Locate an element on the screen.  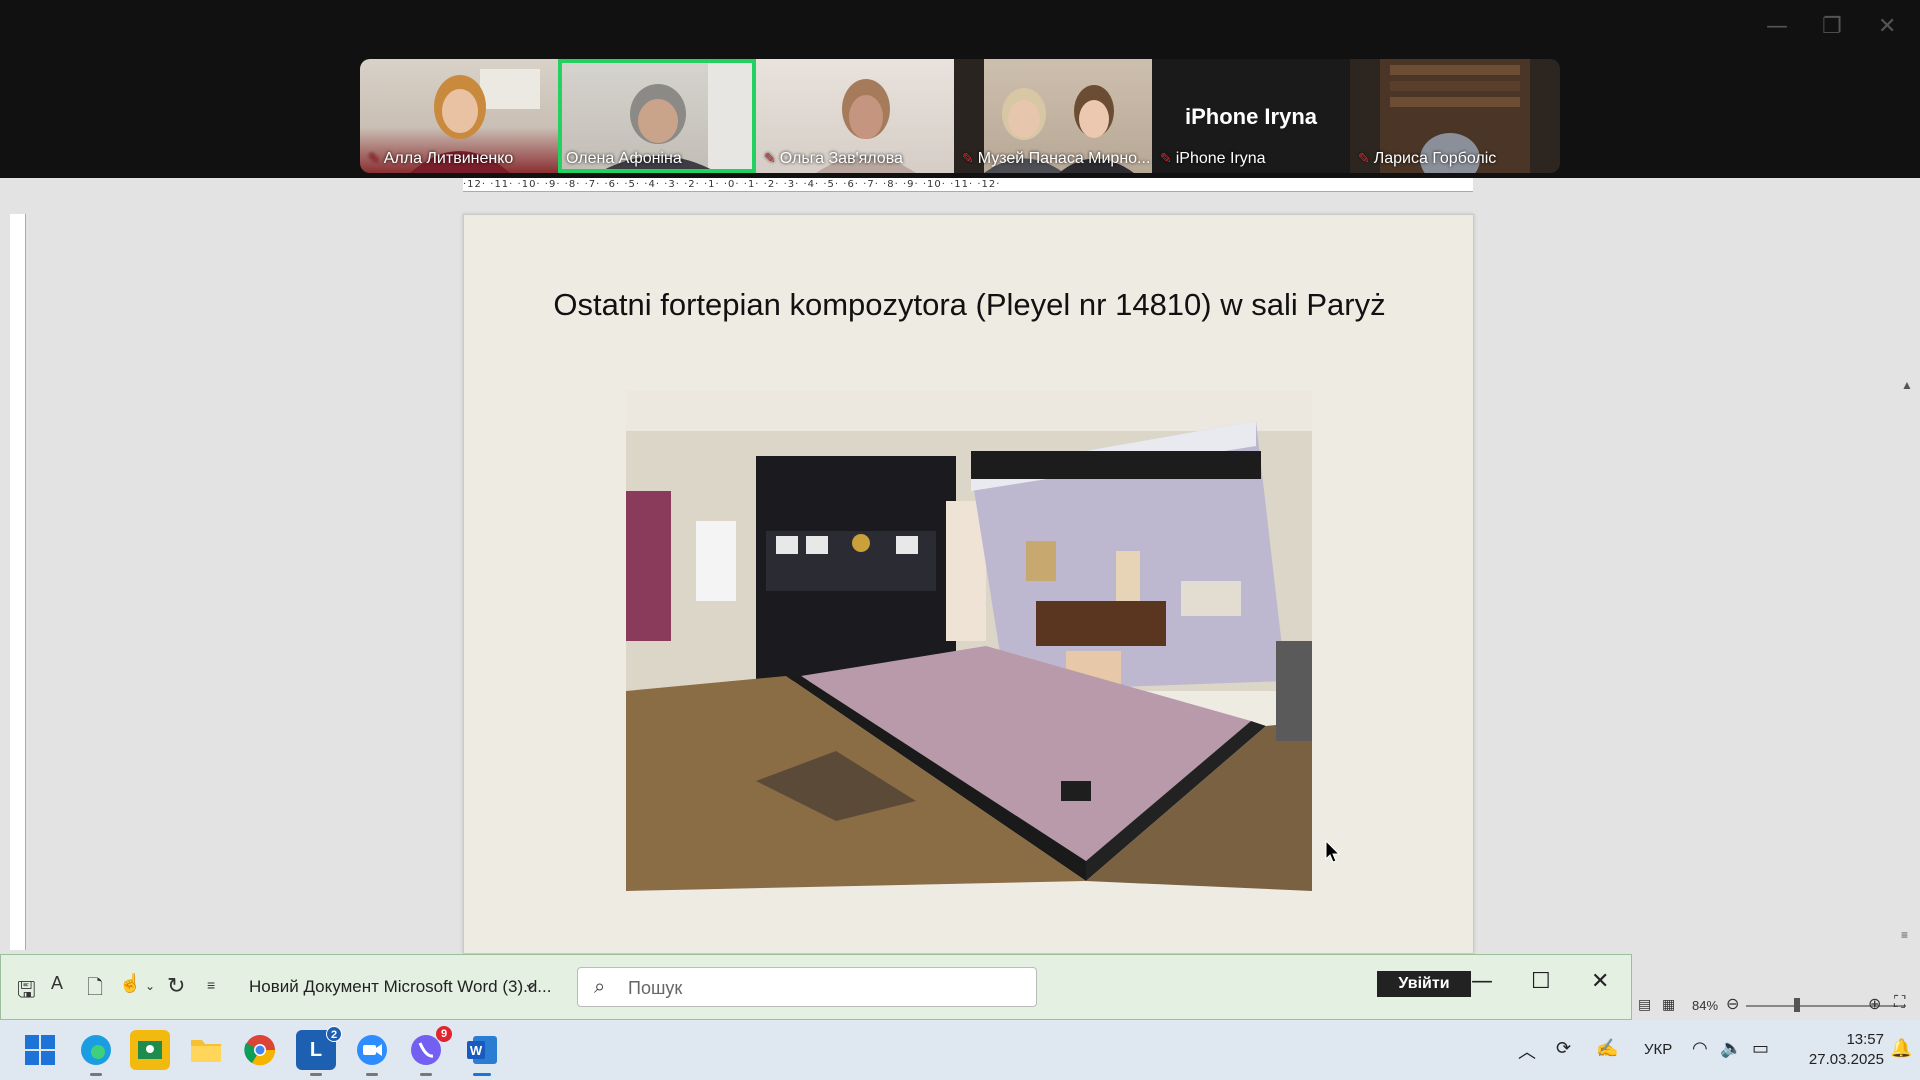
battery-icon: ▭ is located at coordinates (1760, 1048).